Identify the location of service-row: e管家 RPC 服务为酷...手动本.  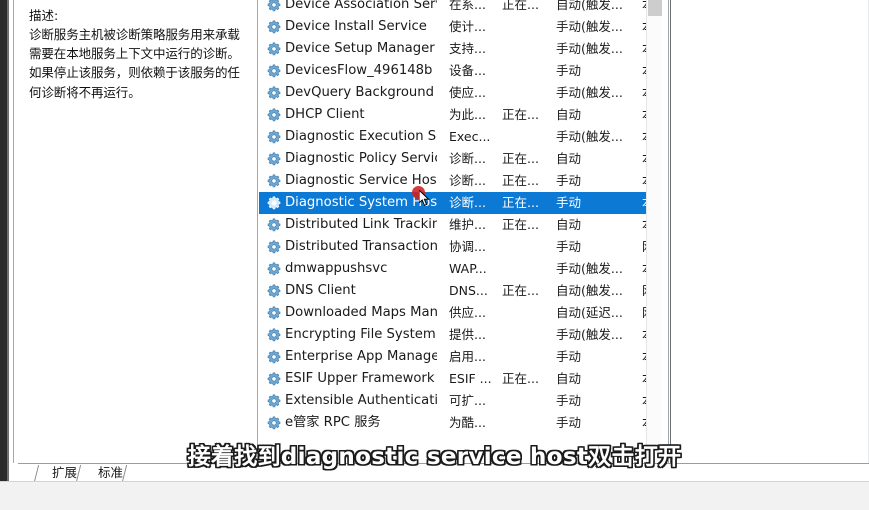
(458, 423).